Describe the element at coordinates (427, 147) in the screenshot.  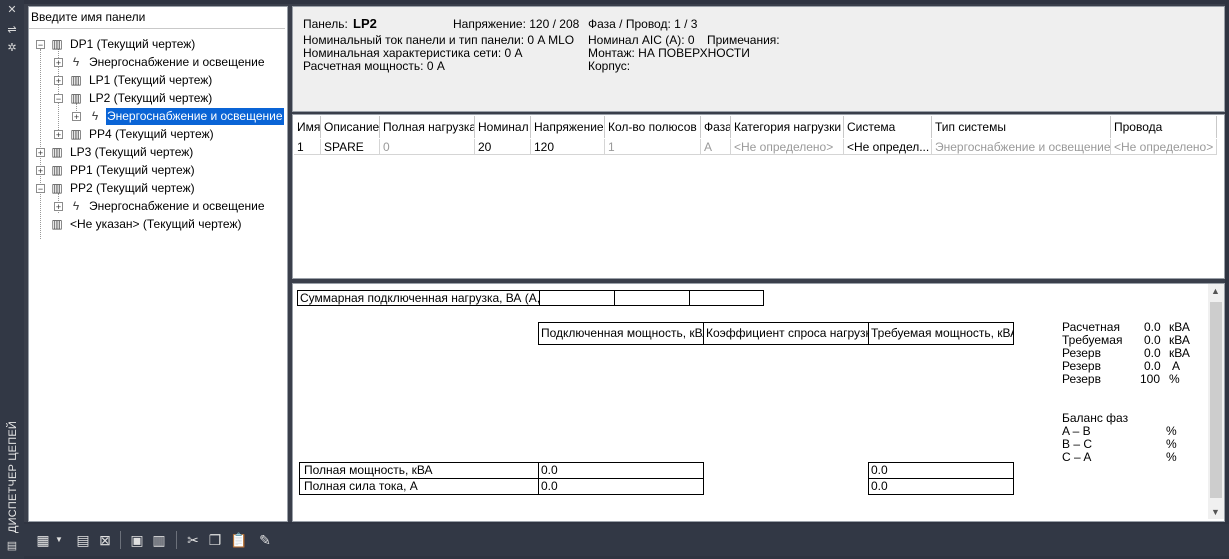
I see `grid-cell: 0` at that location.